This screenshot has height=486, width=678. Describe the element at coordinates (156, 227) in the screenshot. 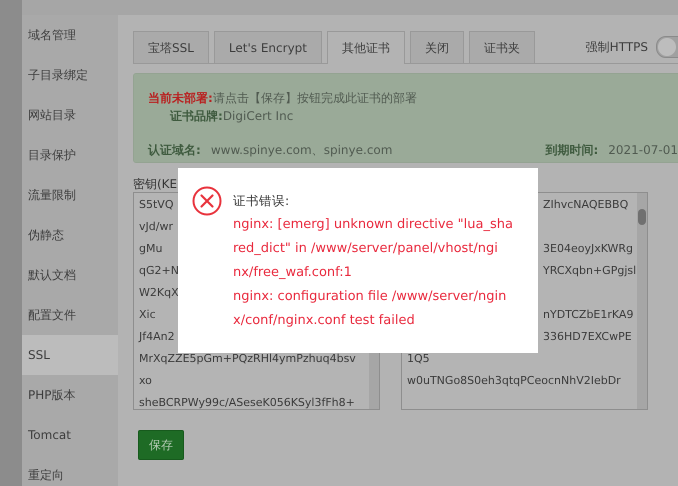

I see `key-line: vJd/wr` at that location.